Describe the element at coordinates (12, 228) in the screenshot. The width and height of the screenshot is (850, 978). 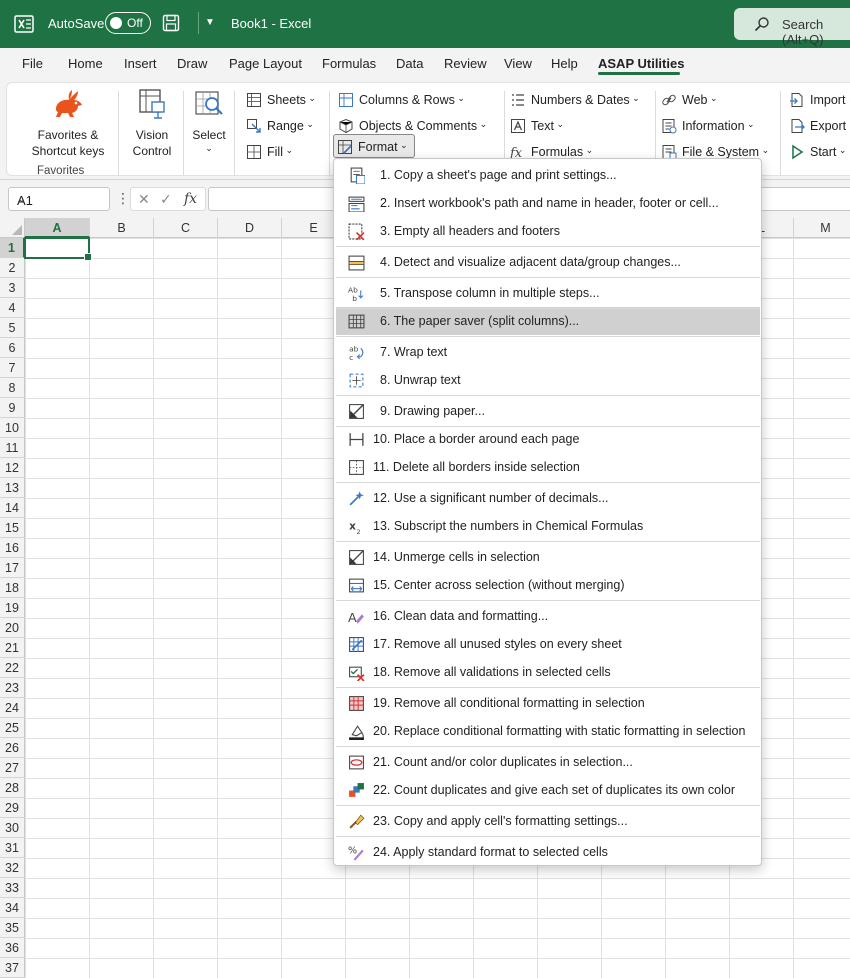
I see `select-all-corner` at that location.